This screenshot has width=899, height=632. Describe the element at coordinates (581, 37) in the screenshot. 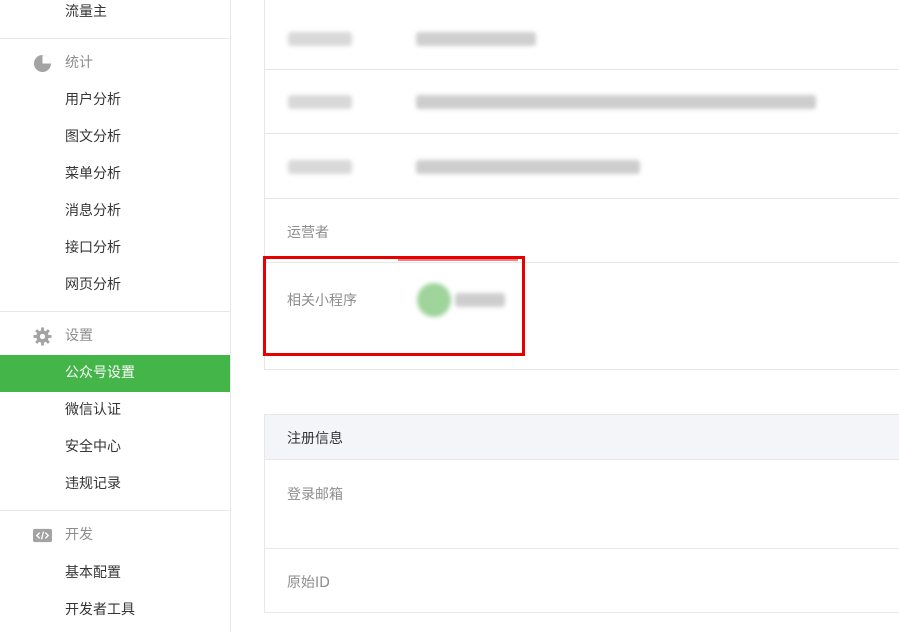

I see `info-row` at that location.